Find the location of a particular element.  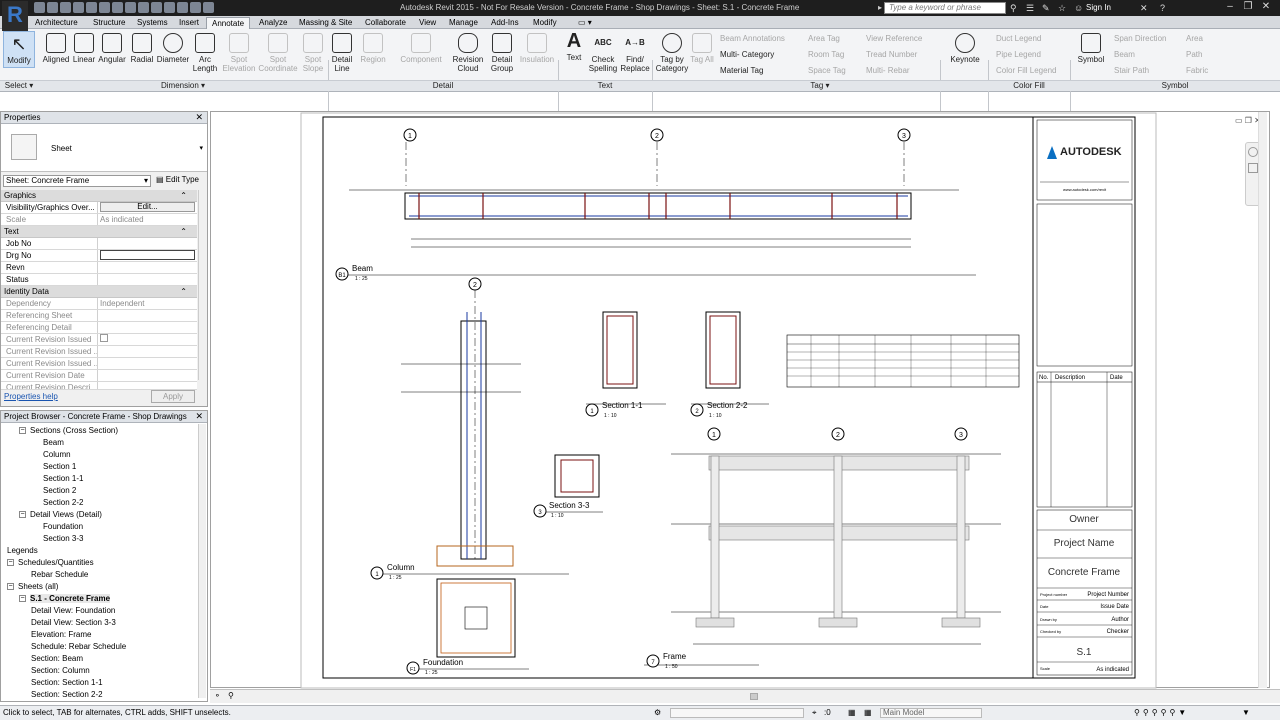

tab-collaborate: Collaborate is located at coordinates (385, 22).